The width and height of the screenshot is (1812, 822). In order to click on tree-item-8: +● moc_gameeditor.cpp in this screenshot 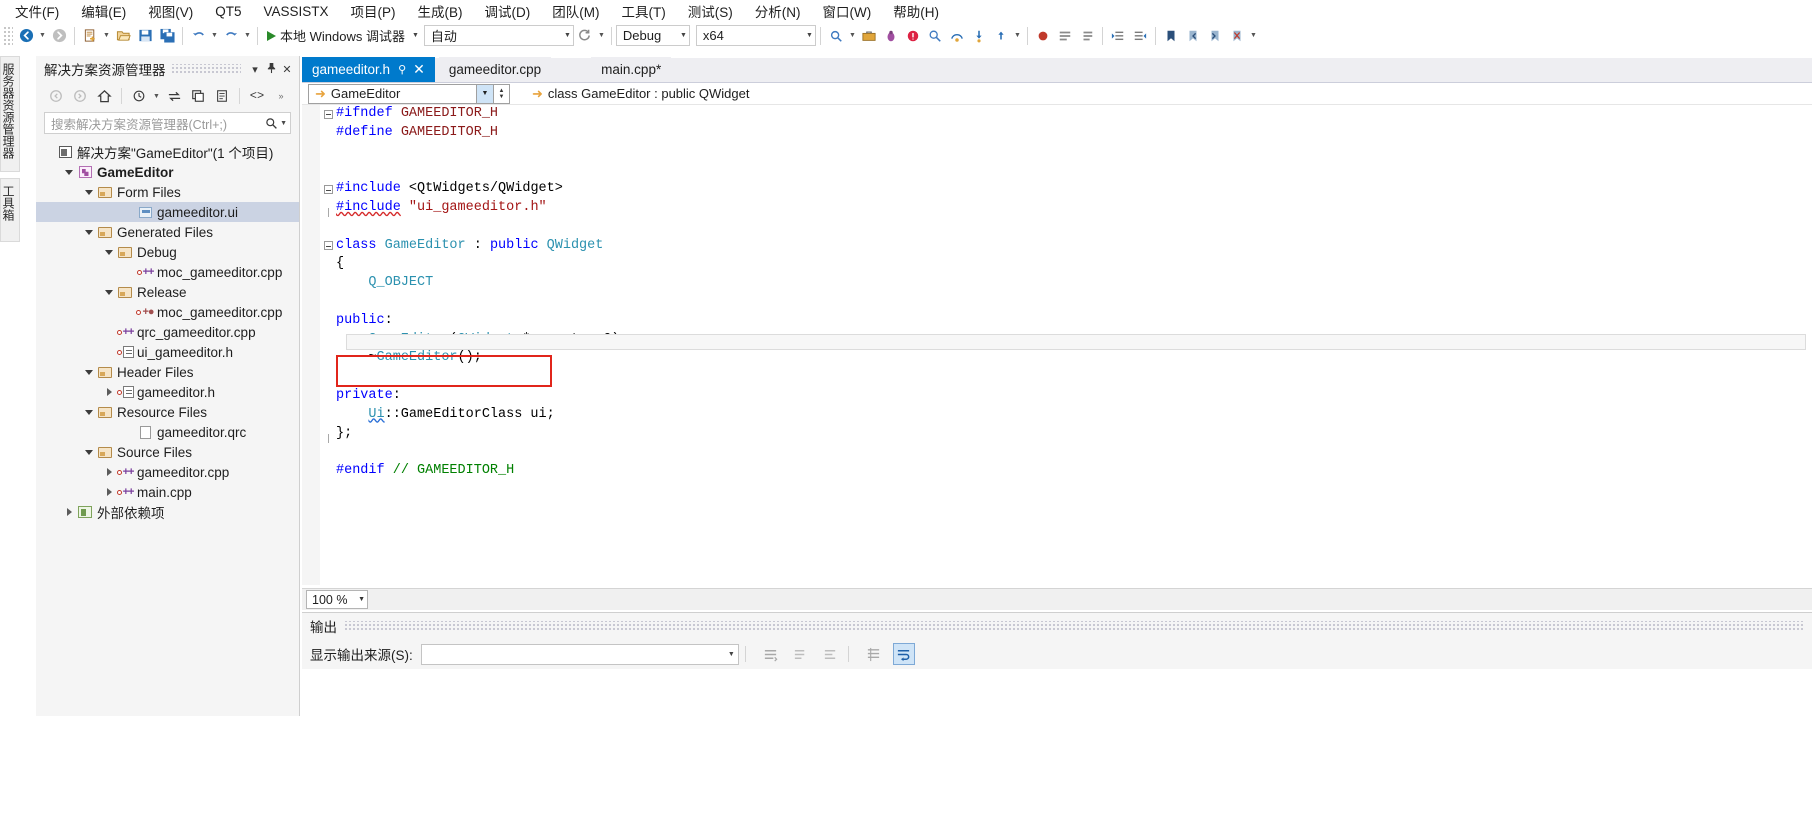, I will do `click(167, 312)`.